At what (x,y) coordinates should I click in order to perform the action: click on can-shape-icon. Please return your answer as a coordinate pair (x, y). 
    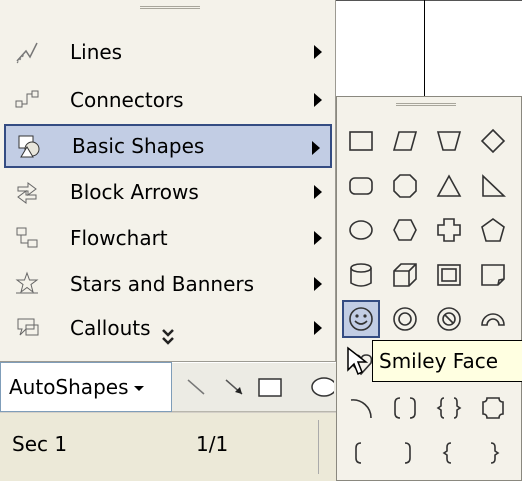
    Looking at the image, I should click on (361, 275).